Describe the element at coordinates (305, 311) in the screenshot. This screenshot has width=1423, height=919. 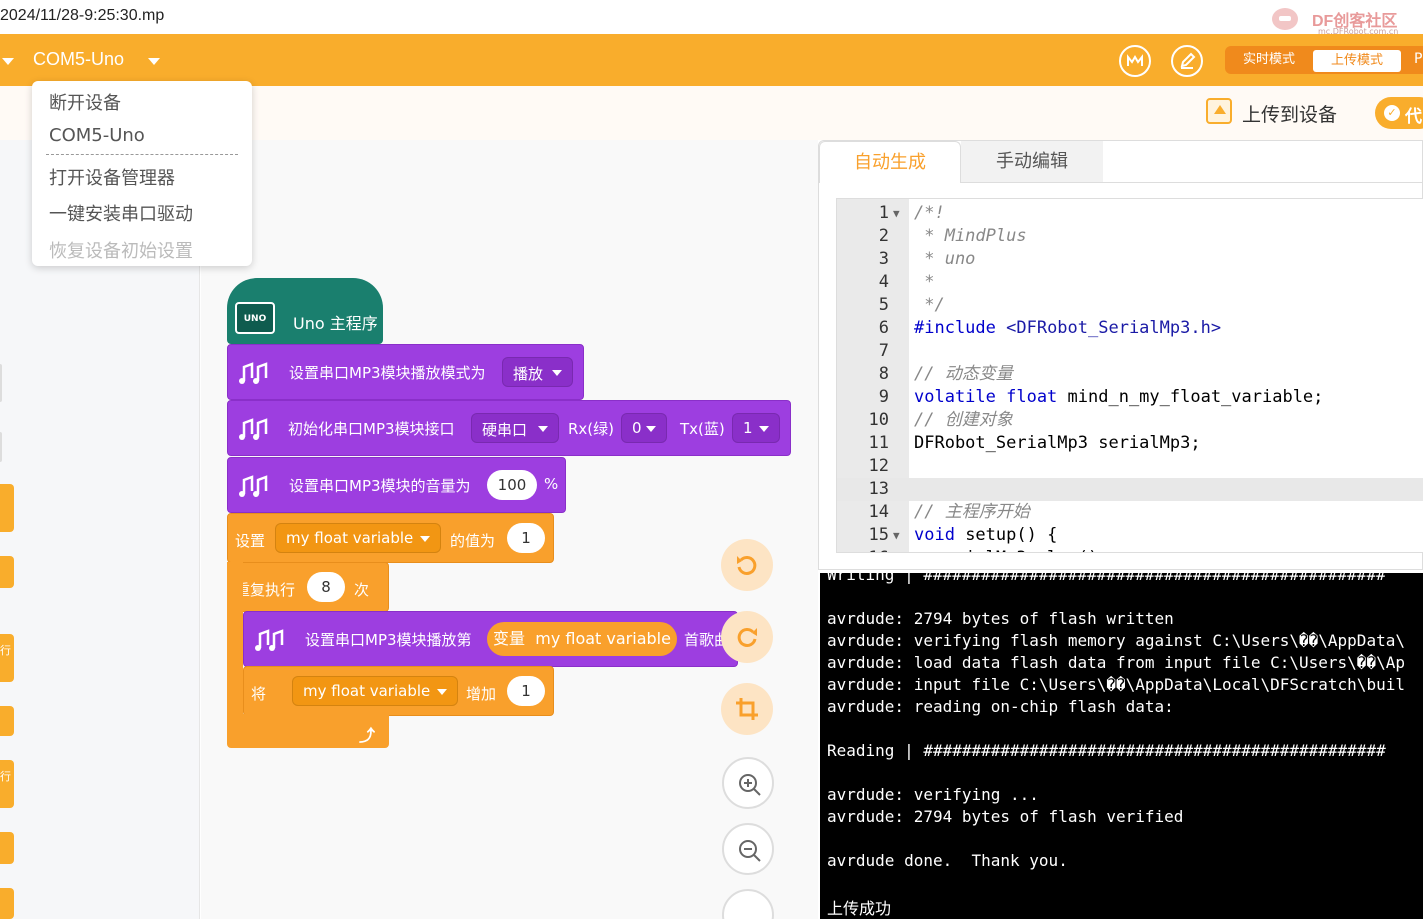
I see `uno-main-program-block: UNO Uno 主程序` at that location.